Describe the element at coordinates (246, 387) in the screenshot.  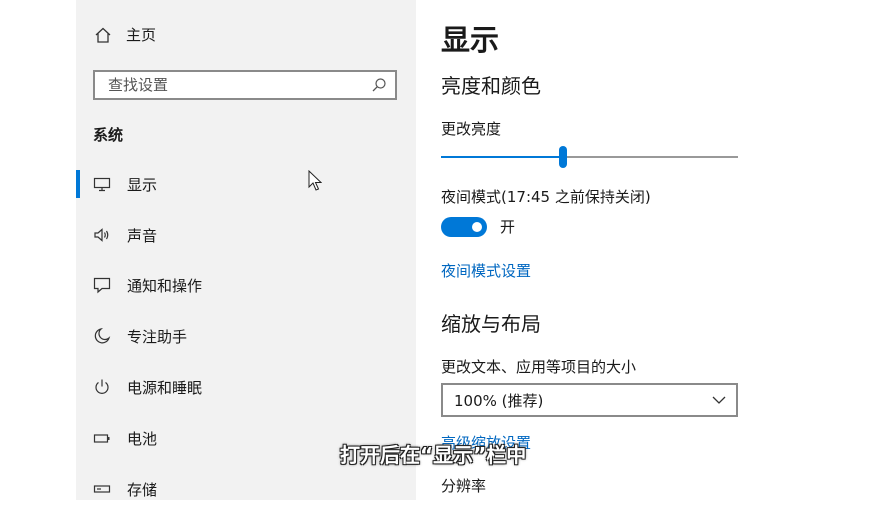
I see `sidebar-item-power-sleep: 电源和睡眠` at that location.